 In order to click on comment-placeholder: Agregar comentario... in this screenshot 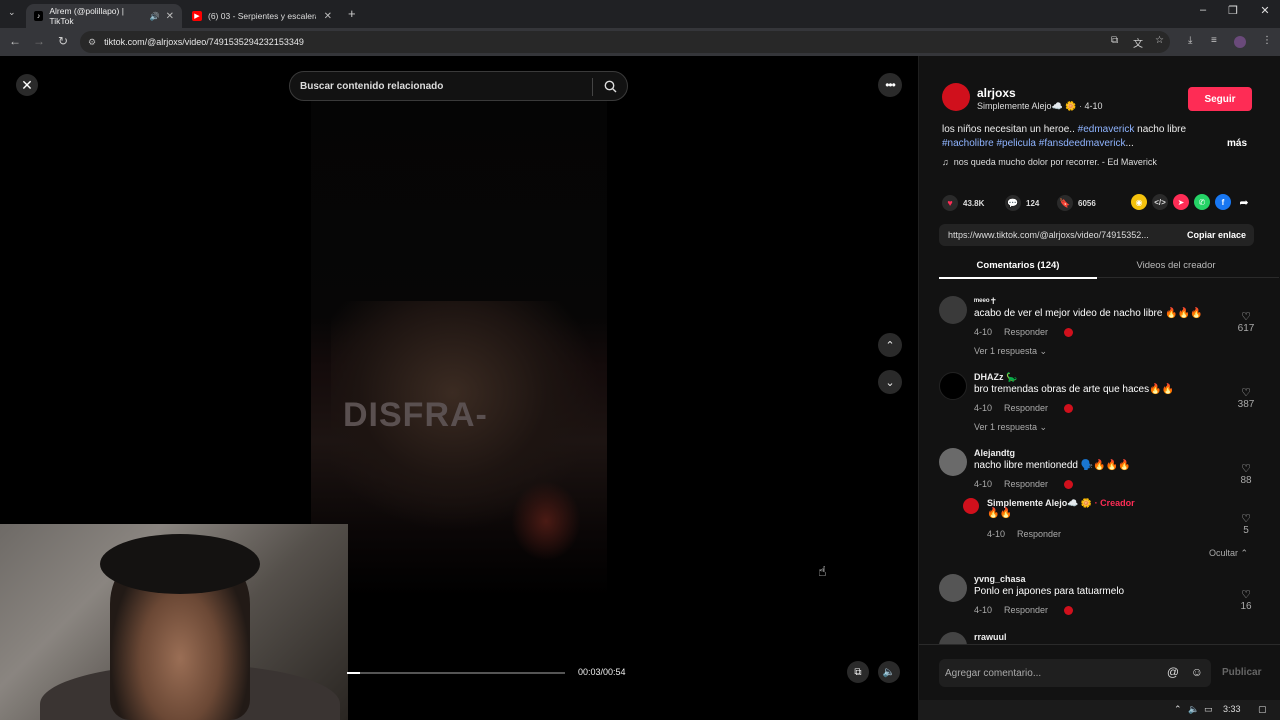, I will do `click(993, 673)`.